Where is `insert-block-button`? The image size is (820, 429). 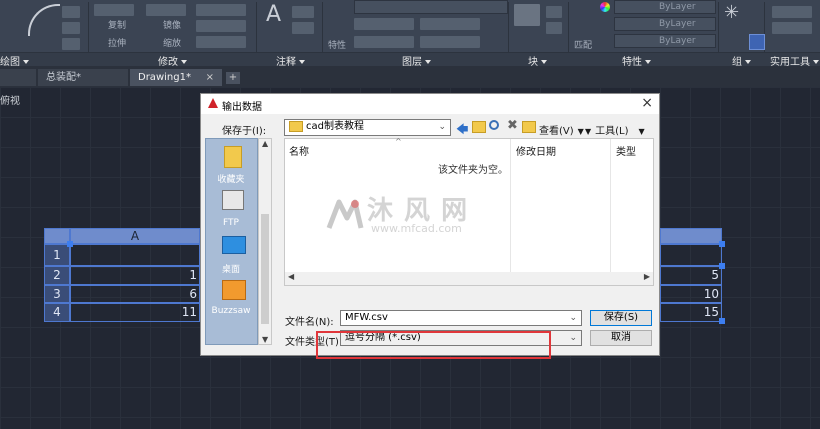
insert-block-button is located at coordinates (527, 15).